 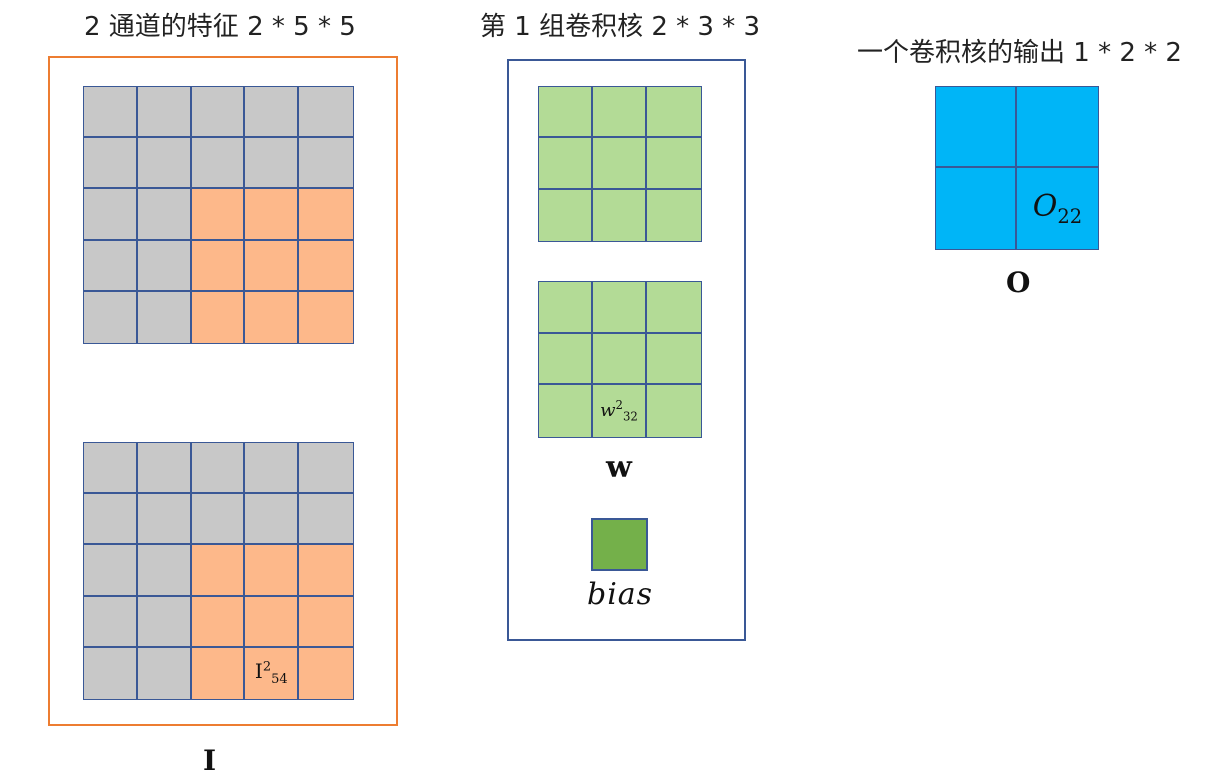 What do you see at coordinates (164, 469) in the screenshot?
I see `input-ch2-cell-r1-c2` at bounding box center [164, 469].